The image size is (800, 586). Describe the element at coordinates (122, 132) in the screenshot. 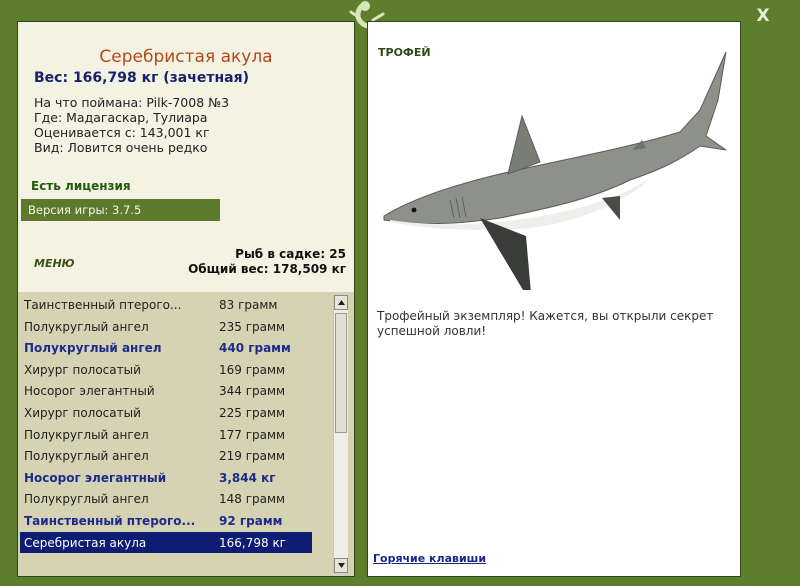

I see `rated-info: Оценивается с: 143,001 кг` at that location.